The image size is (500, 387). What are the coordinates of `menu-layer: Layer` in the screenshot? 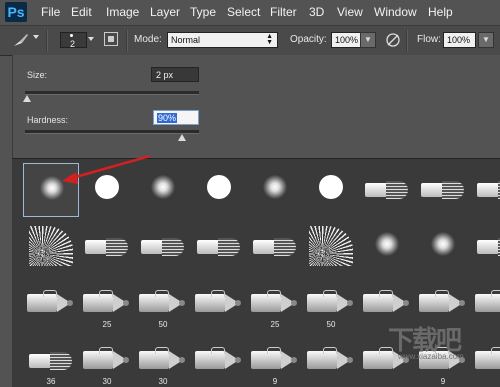 It's located at (165, 12).